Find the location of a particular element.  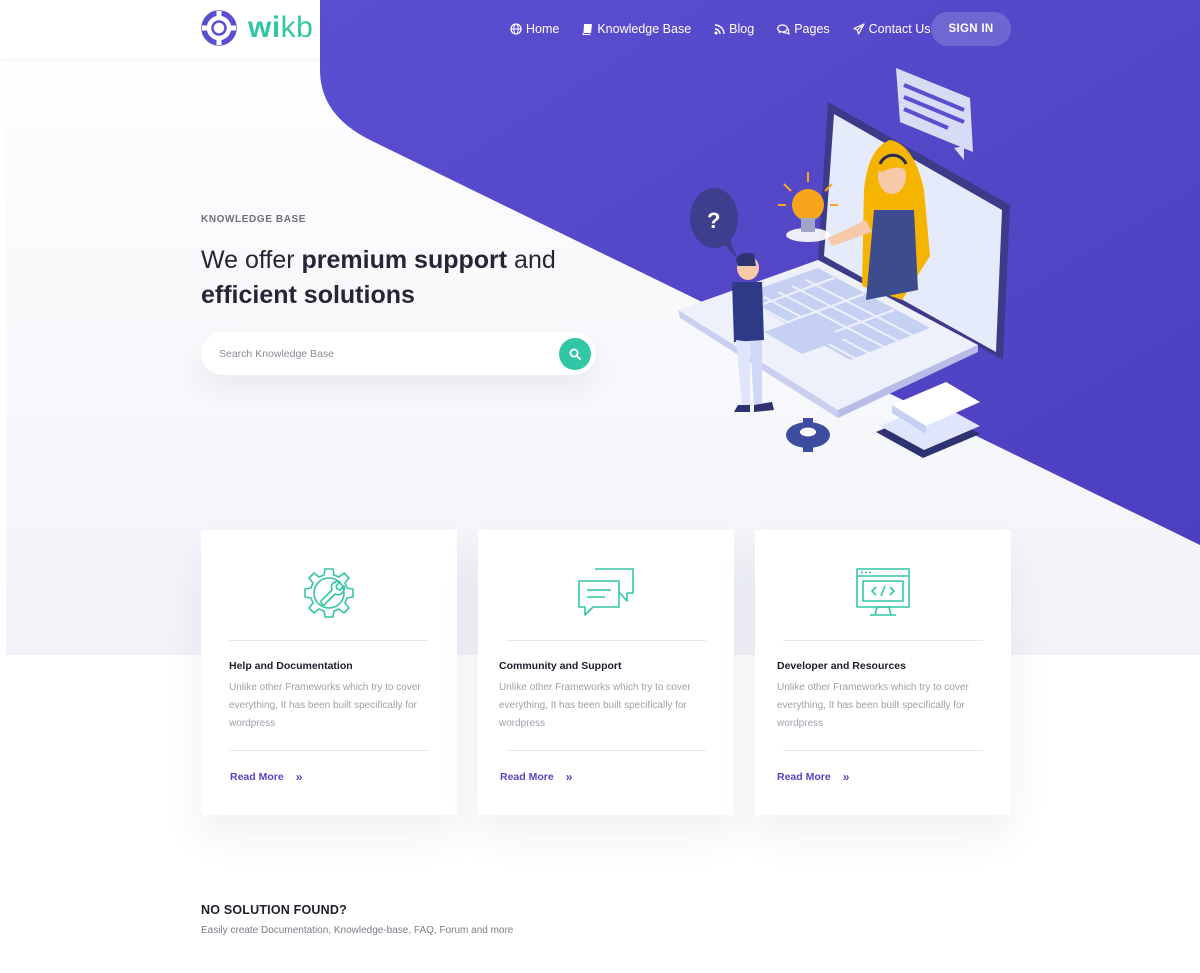

nav-home: Home is located at coordinates (534, 29).